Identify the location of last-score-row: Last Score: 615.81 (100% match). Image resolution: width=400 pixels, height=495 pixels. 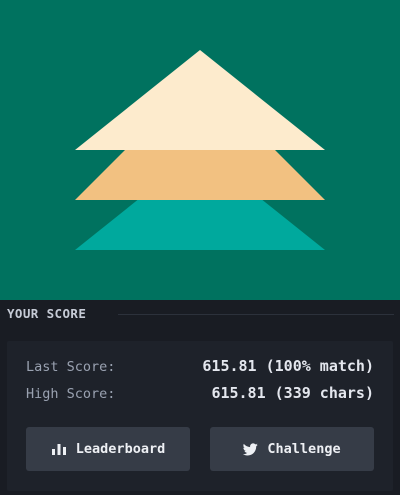
(200, 367).